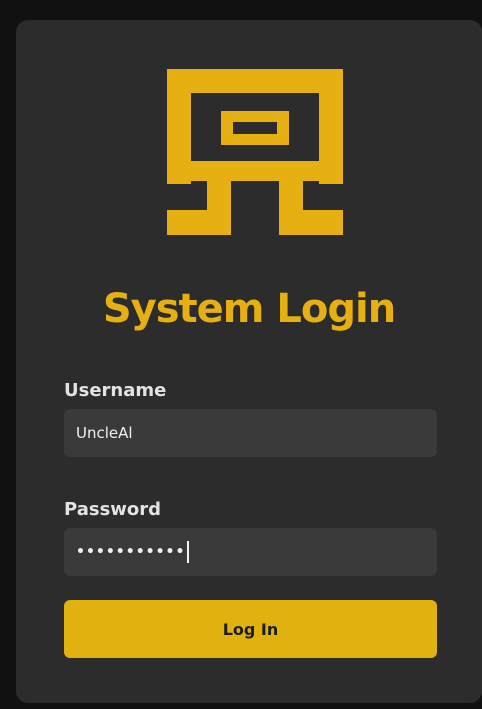  Describe the element at coordinates (131, 552) in the screenshot. I see `password-masked-value: •••••••••••` at that location.